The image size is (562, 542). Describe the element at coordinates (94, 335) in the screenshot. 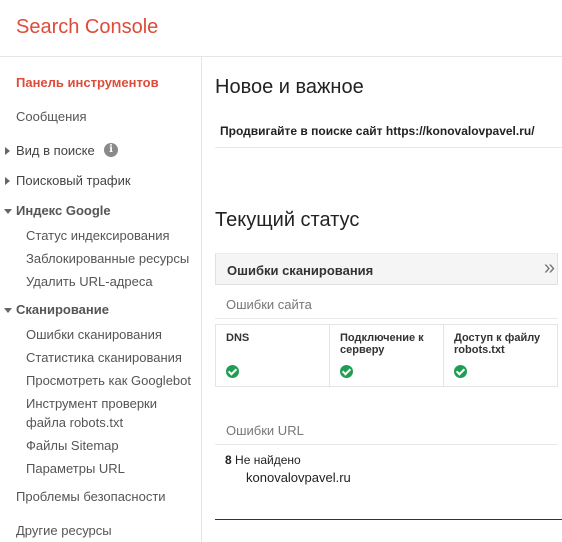

I see `sidebar-item-crawl-errors: Ошибки сканирования` at that location.